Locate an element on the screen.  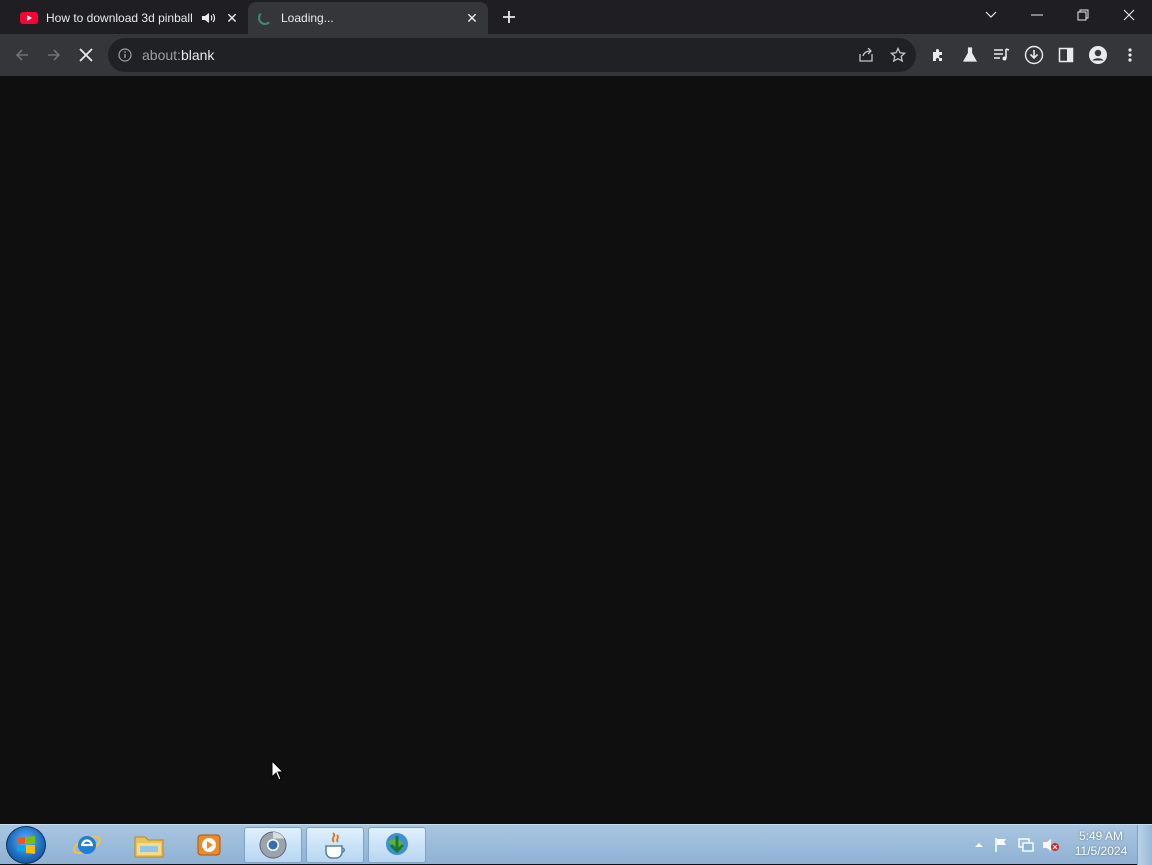
share-icon is located at coordinates (866, 55).